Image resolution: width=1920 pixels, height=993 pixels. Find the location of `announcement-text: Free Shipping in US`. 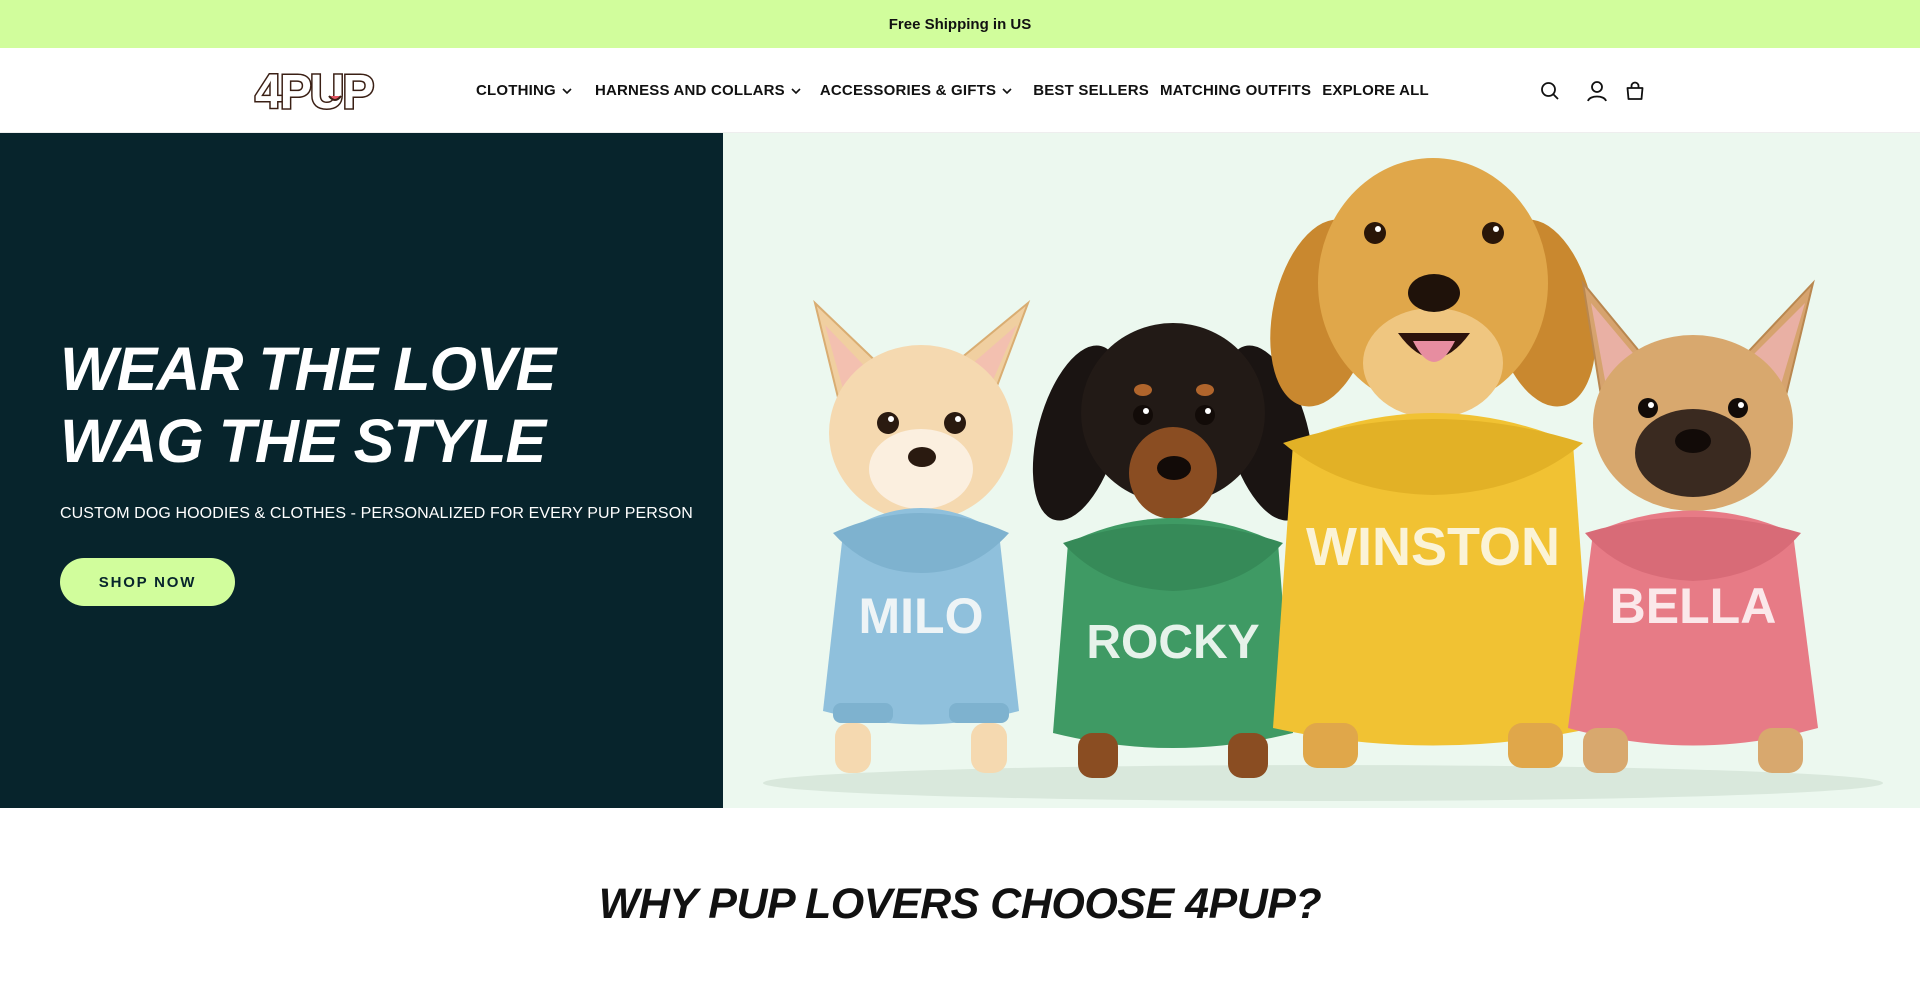

announcement-text: Free Shipping in US is located at coordinates (960, 24).